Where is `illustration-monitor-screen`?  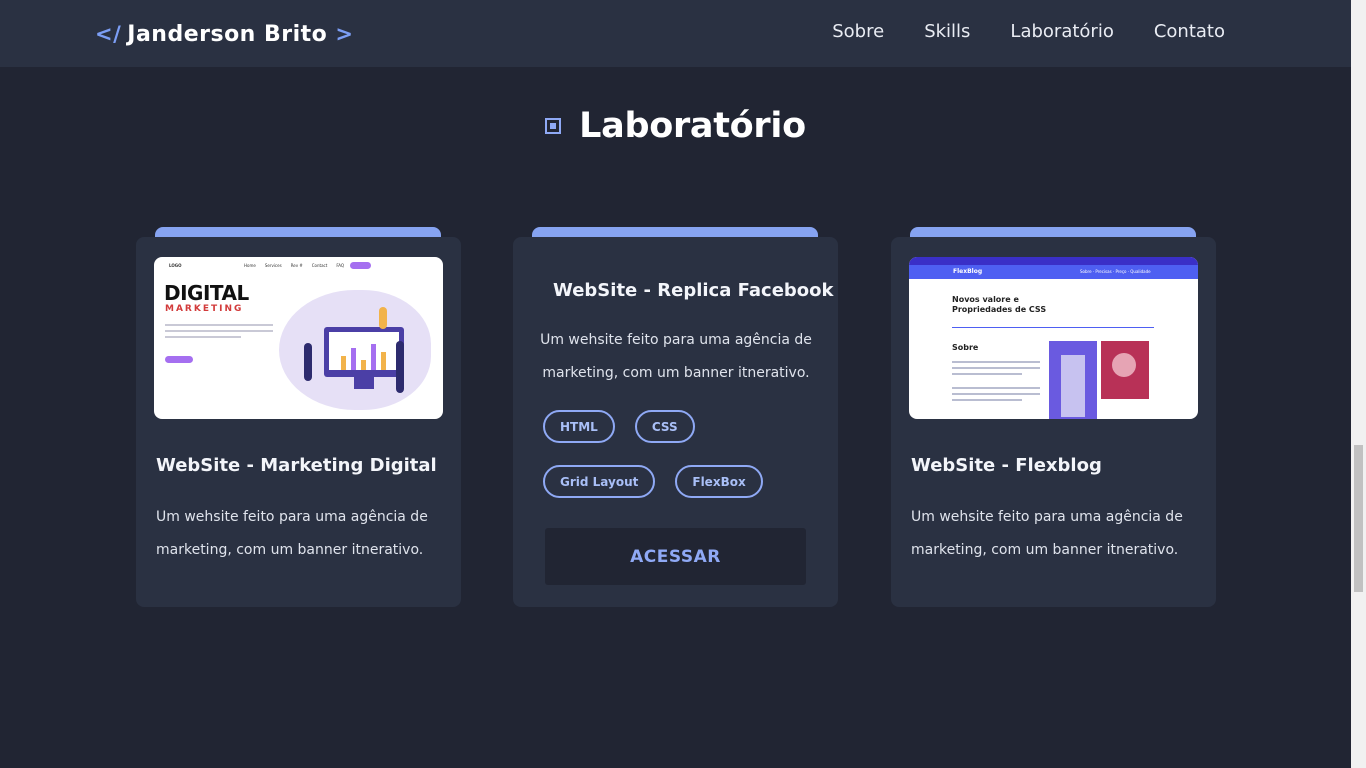 illustration-monitor-screen is located at coordinates (364, 351).